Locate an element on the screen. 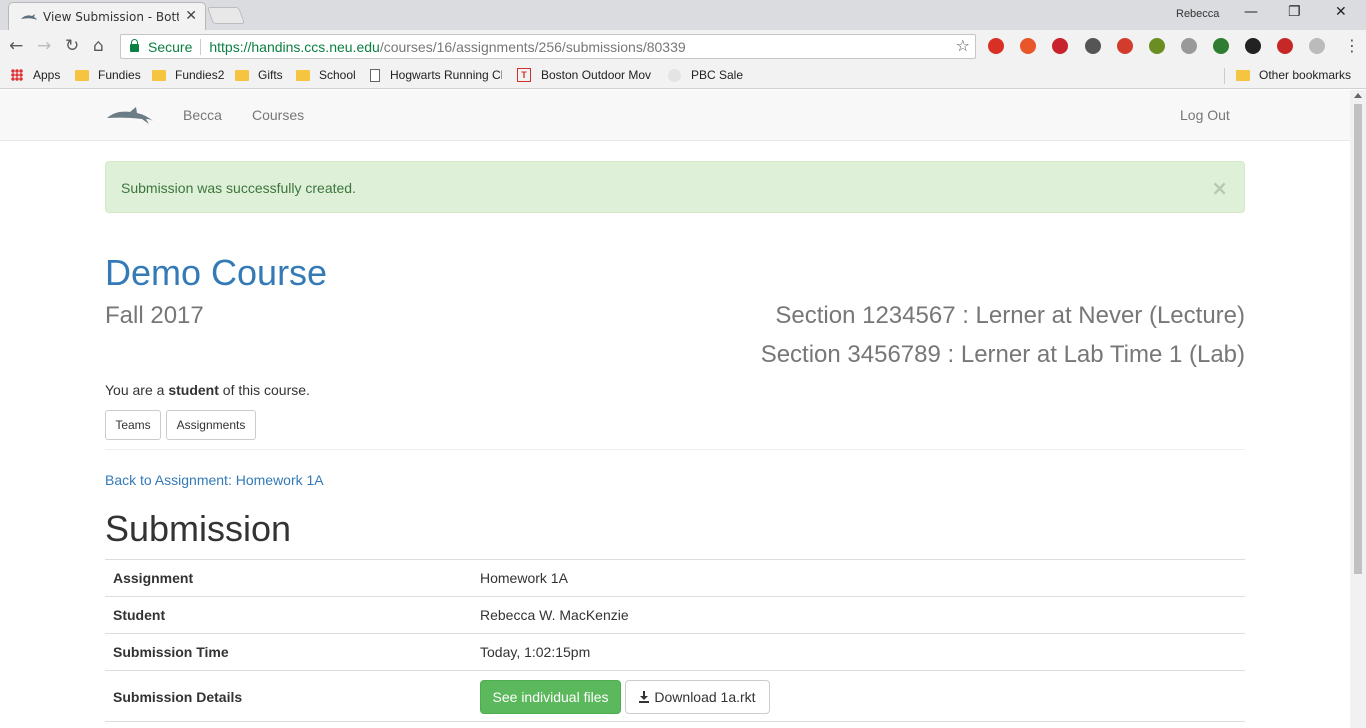  course-title: Demo Course is located at coordinates (216, 273).